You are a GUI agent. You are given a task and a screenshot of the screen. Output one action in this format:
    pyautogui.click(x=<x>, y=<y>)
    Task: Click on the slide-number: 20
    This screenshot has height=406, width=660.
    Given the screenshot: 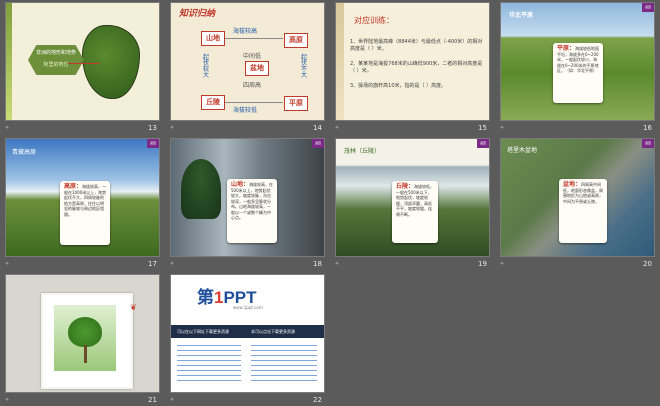 What is the action you would take?
    pyautogui.click(x=647, y=264)
    